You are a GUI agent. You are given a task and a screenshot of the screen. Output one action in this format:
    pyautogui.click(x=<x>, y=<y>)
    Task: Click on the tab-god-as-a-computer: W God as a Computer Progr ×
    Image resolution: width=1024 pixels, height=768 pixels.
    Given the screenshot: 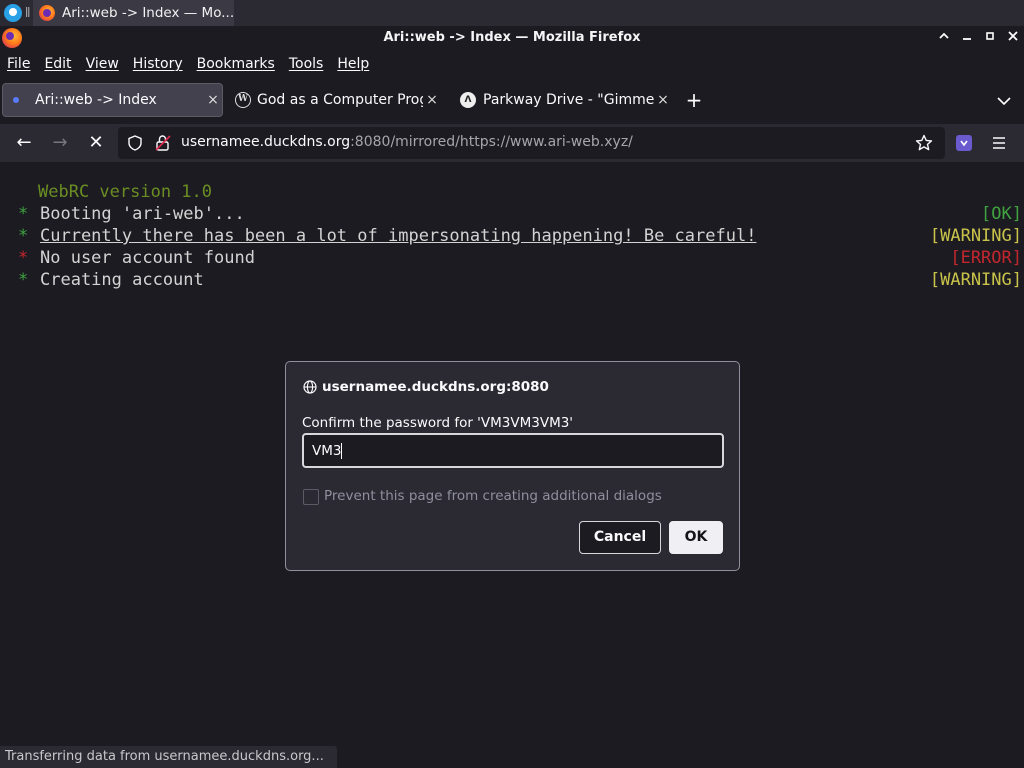 What is the action you would take?
    pyautogui.click(x=333, y=100)
    